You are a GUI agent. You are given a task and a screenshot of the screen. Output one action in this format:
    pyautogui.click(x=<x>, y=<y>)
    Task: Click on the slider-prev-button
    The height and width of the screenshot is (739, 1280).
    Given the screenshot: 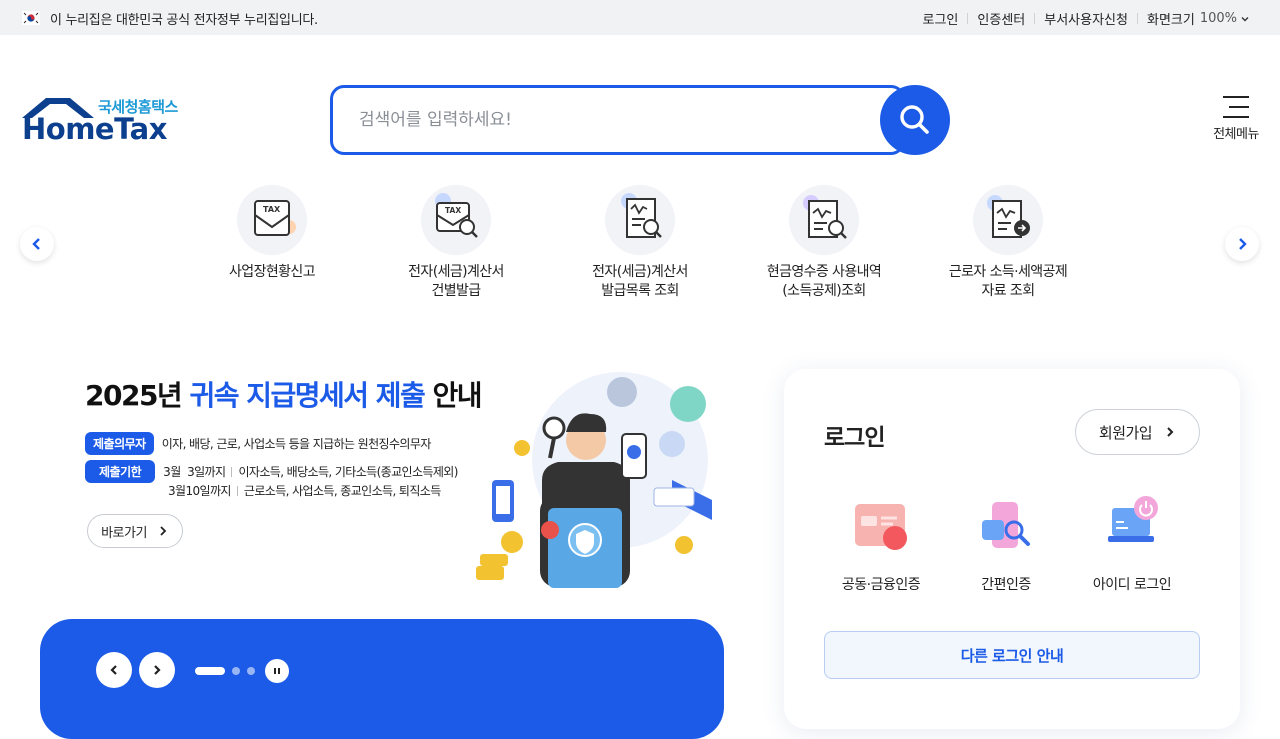 What is the action you would take?
    pyautogui.click(x=114, y=670)
    